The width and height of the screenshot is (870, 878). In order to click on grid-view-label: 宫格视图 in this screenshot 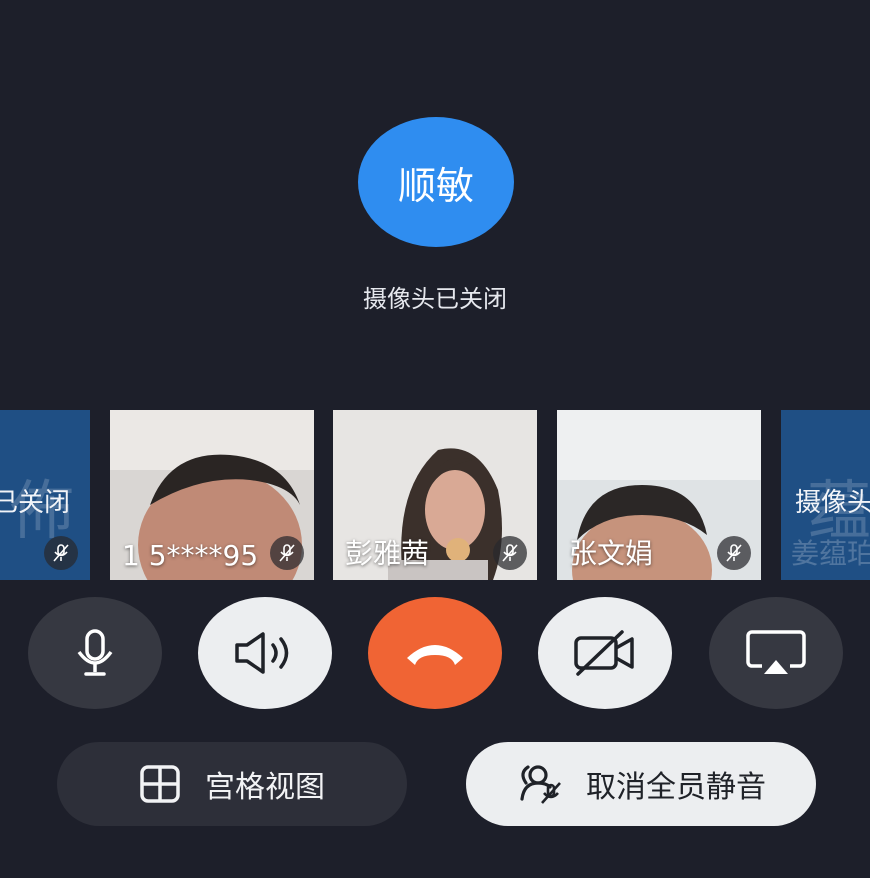, I will do `click(265, 787)`.